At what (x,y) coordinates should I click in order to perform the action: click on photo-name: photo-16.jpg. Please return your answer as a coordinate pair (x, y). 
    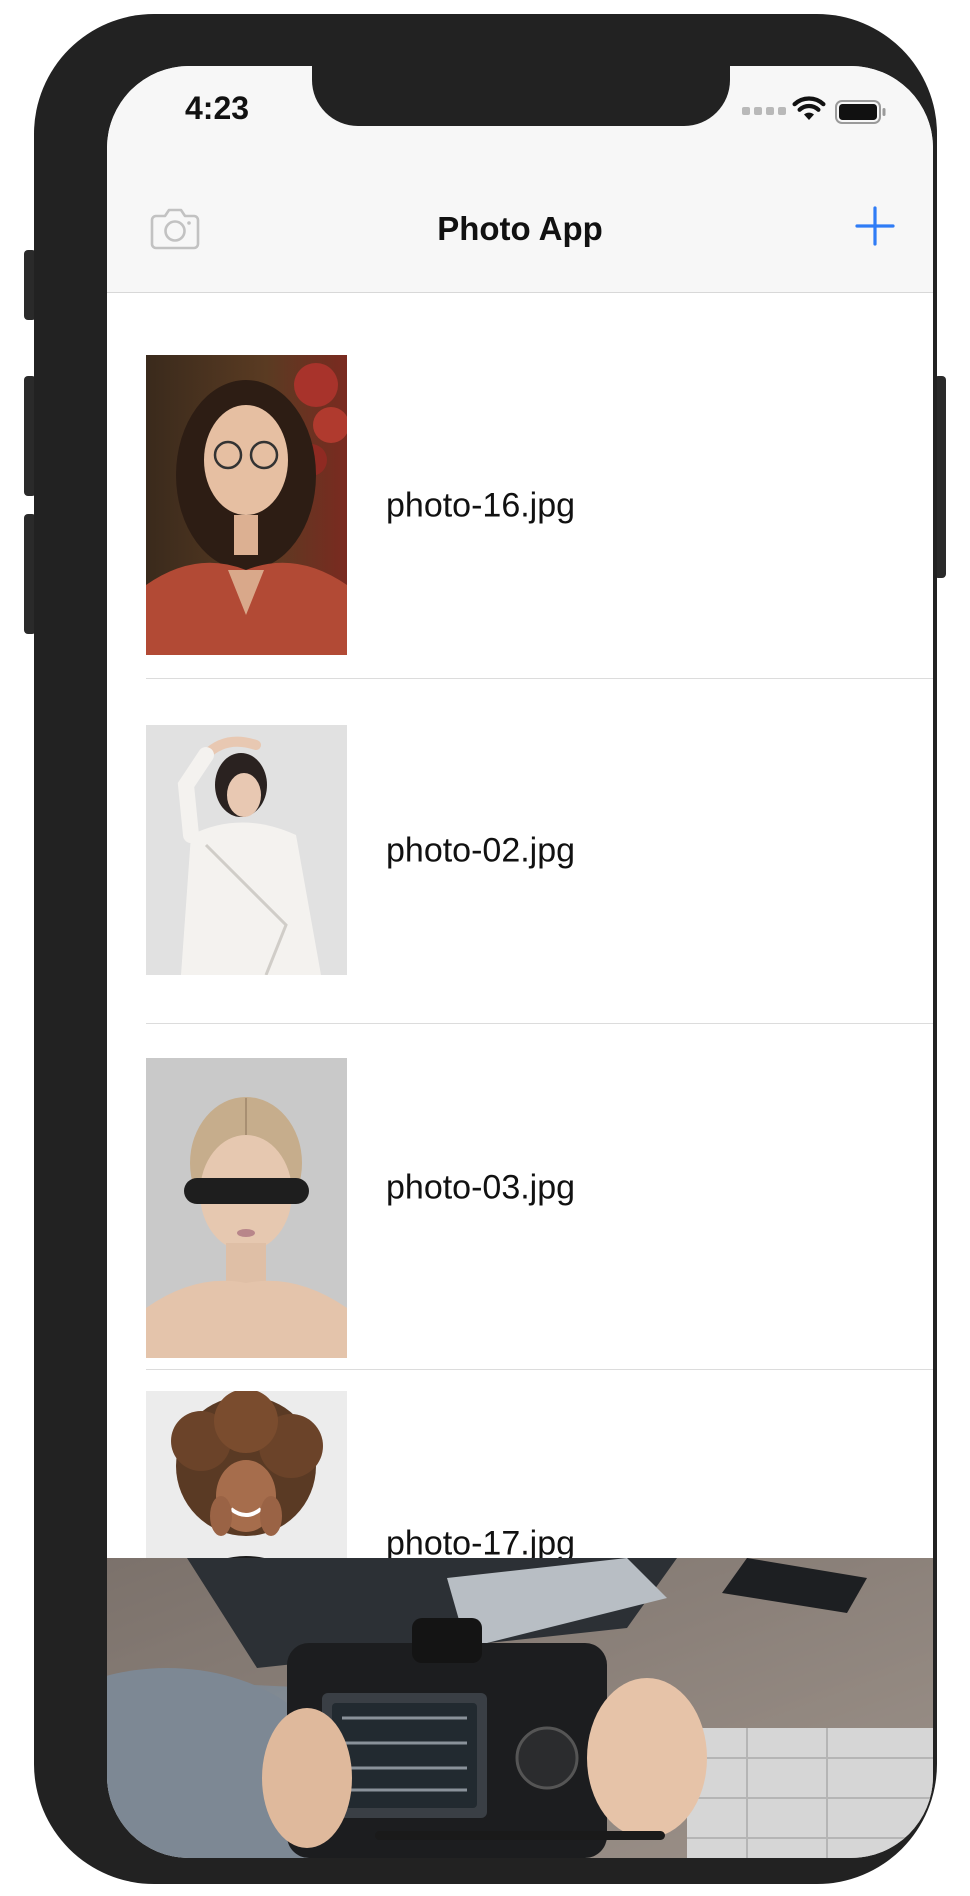
    Looking at the image, I should click on (481, 505).